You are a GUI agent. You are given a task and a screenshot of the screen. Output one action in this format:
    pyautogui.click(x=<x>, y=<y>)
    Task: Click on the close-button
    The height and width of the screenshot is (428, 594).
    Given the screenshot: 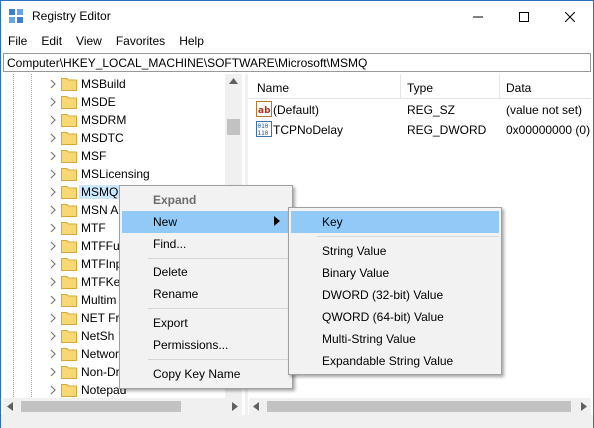 What is the action you would take?
    pyautogui.click(x=570, y=16)
    